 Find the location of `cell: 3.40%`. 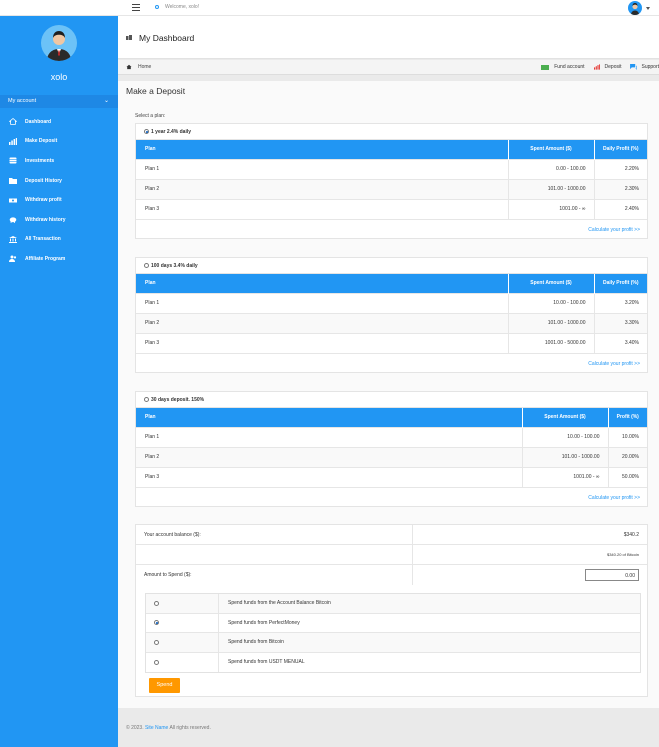

cell: 3.40% is located at coordinates (620, 342).